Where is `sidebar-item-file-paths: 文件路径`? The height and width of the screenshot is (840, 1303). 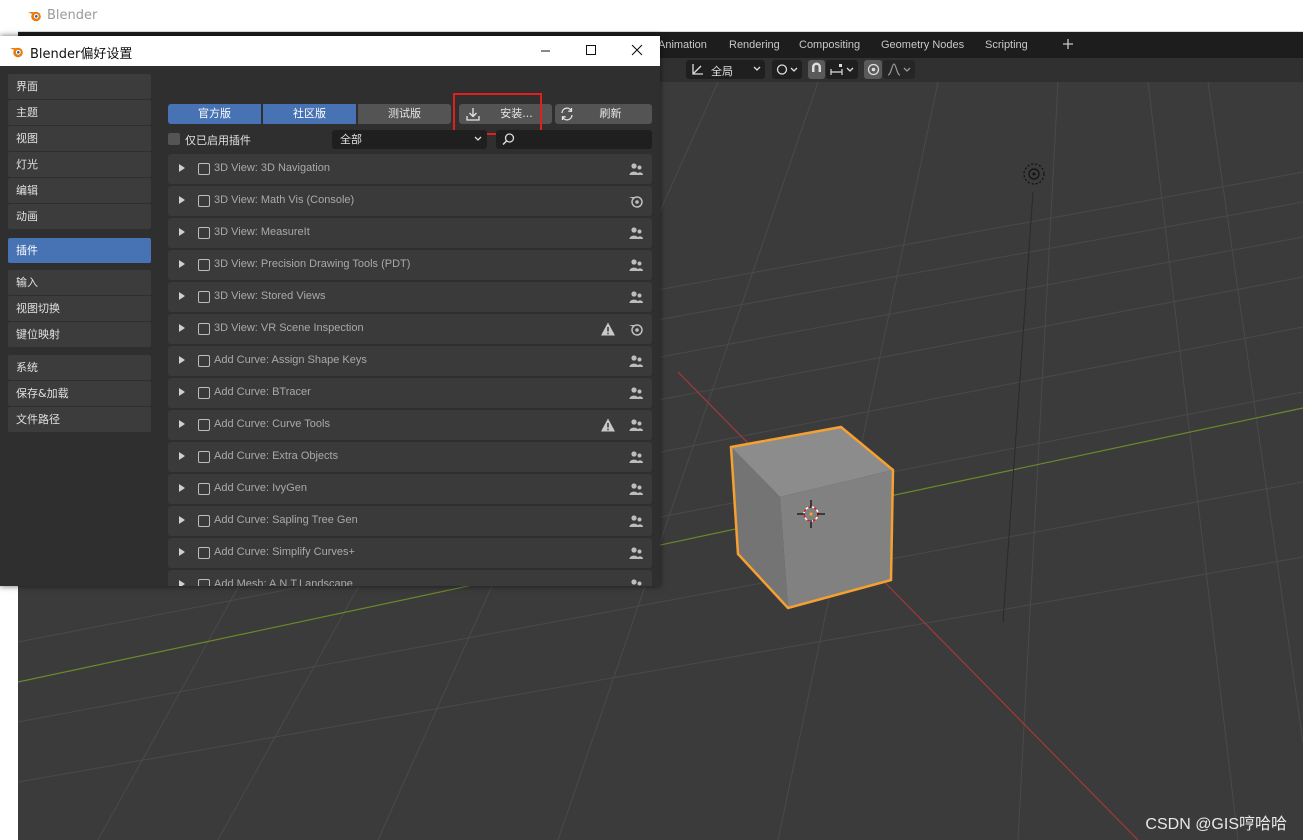
sidebar-item-file-paths: 文件路径 is located at coordinates (79, 419).